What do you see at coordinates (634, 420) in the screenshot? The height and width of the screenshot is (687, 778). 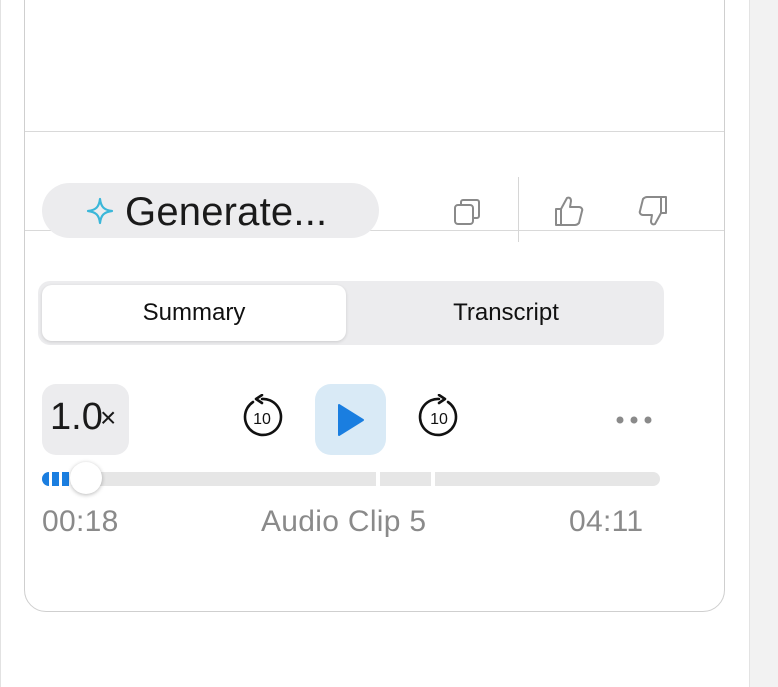 I see `more-options-icon` at bounding box center [634, 420].